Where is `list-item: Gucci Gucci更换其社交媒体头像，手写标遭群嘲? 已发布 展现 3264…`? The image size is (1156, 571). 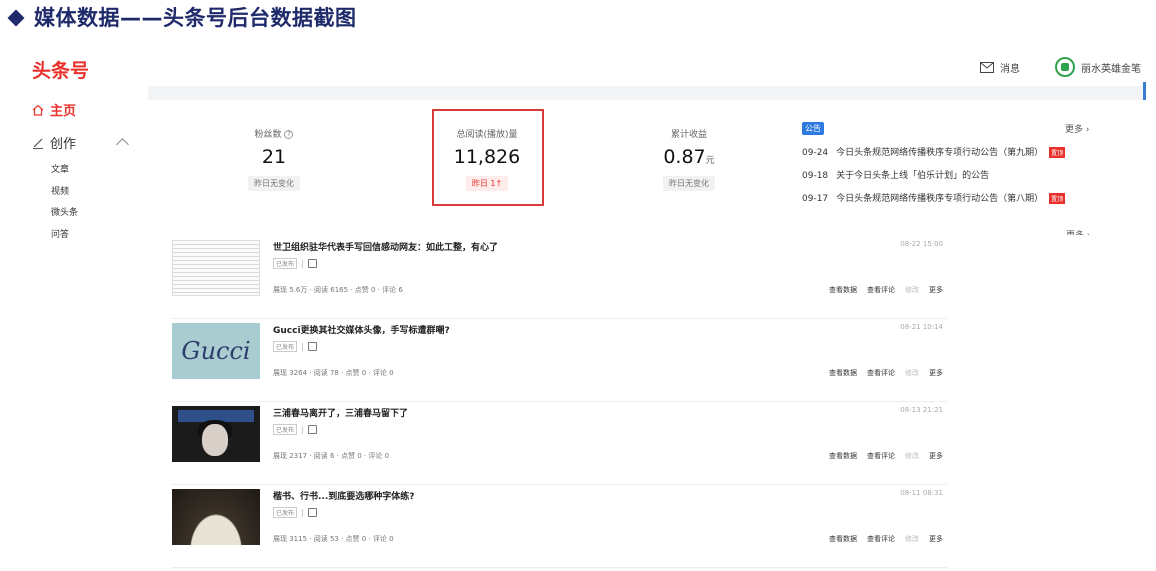
list-item: Gucci Gucci更换其社交媒体头像，手写标遭群嘲? 已发布 展现 3264… is located at coordinates (559, 360).